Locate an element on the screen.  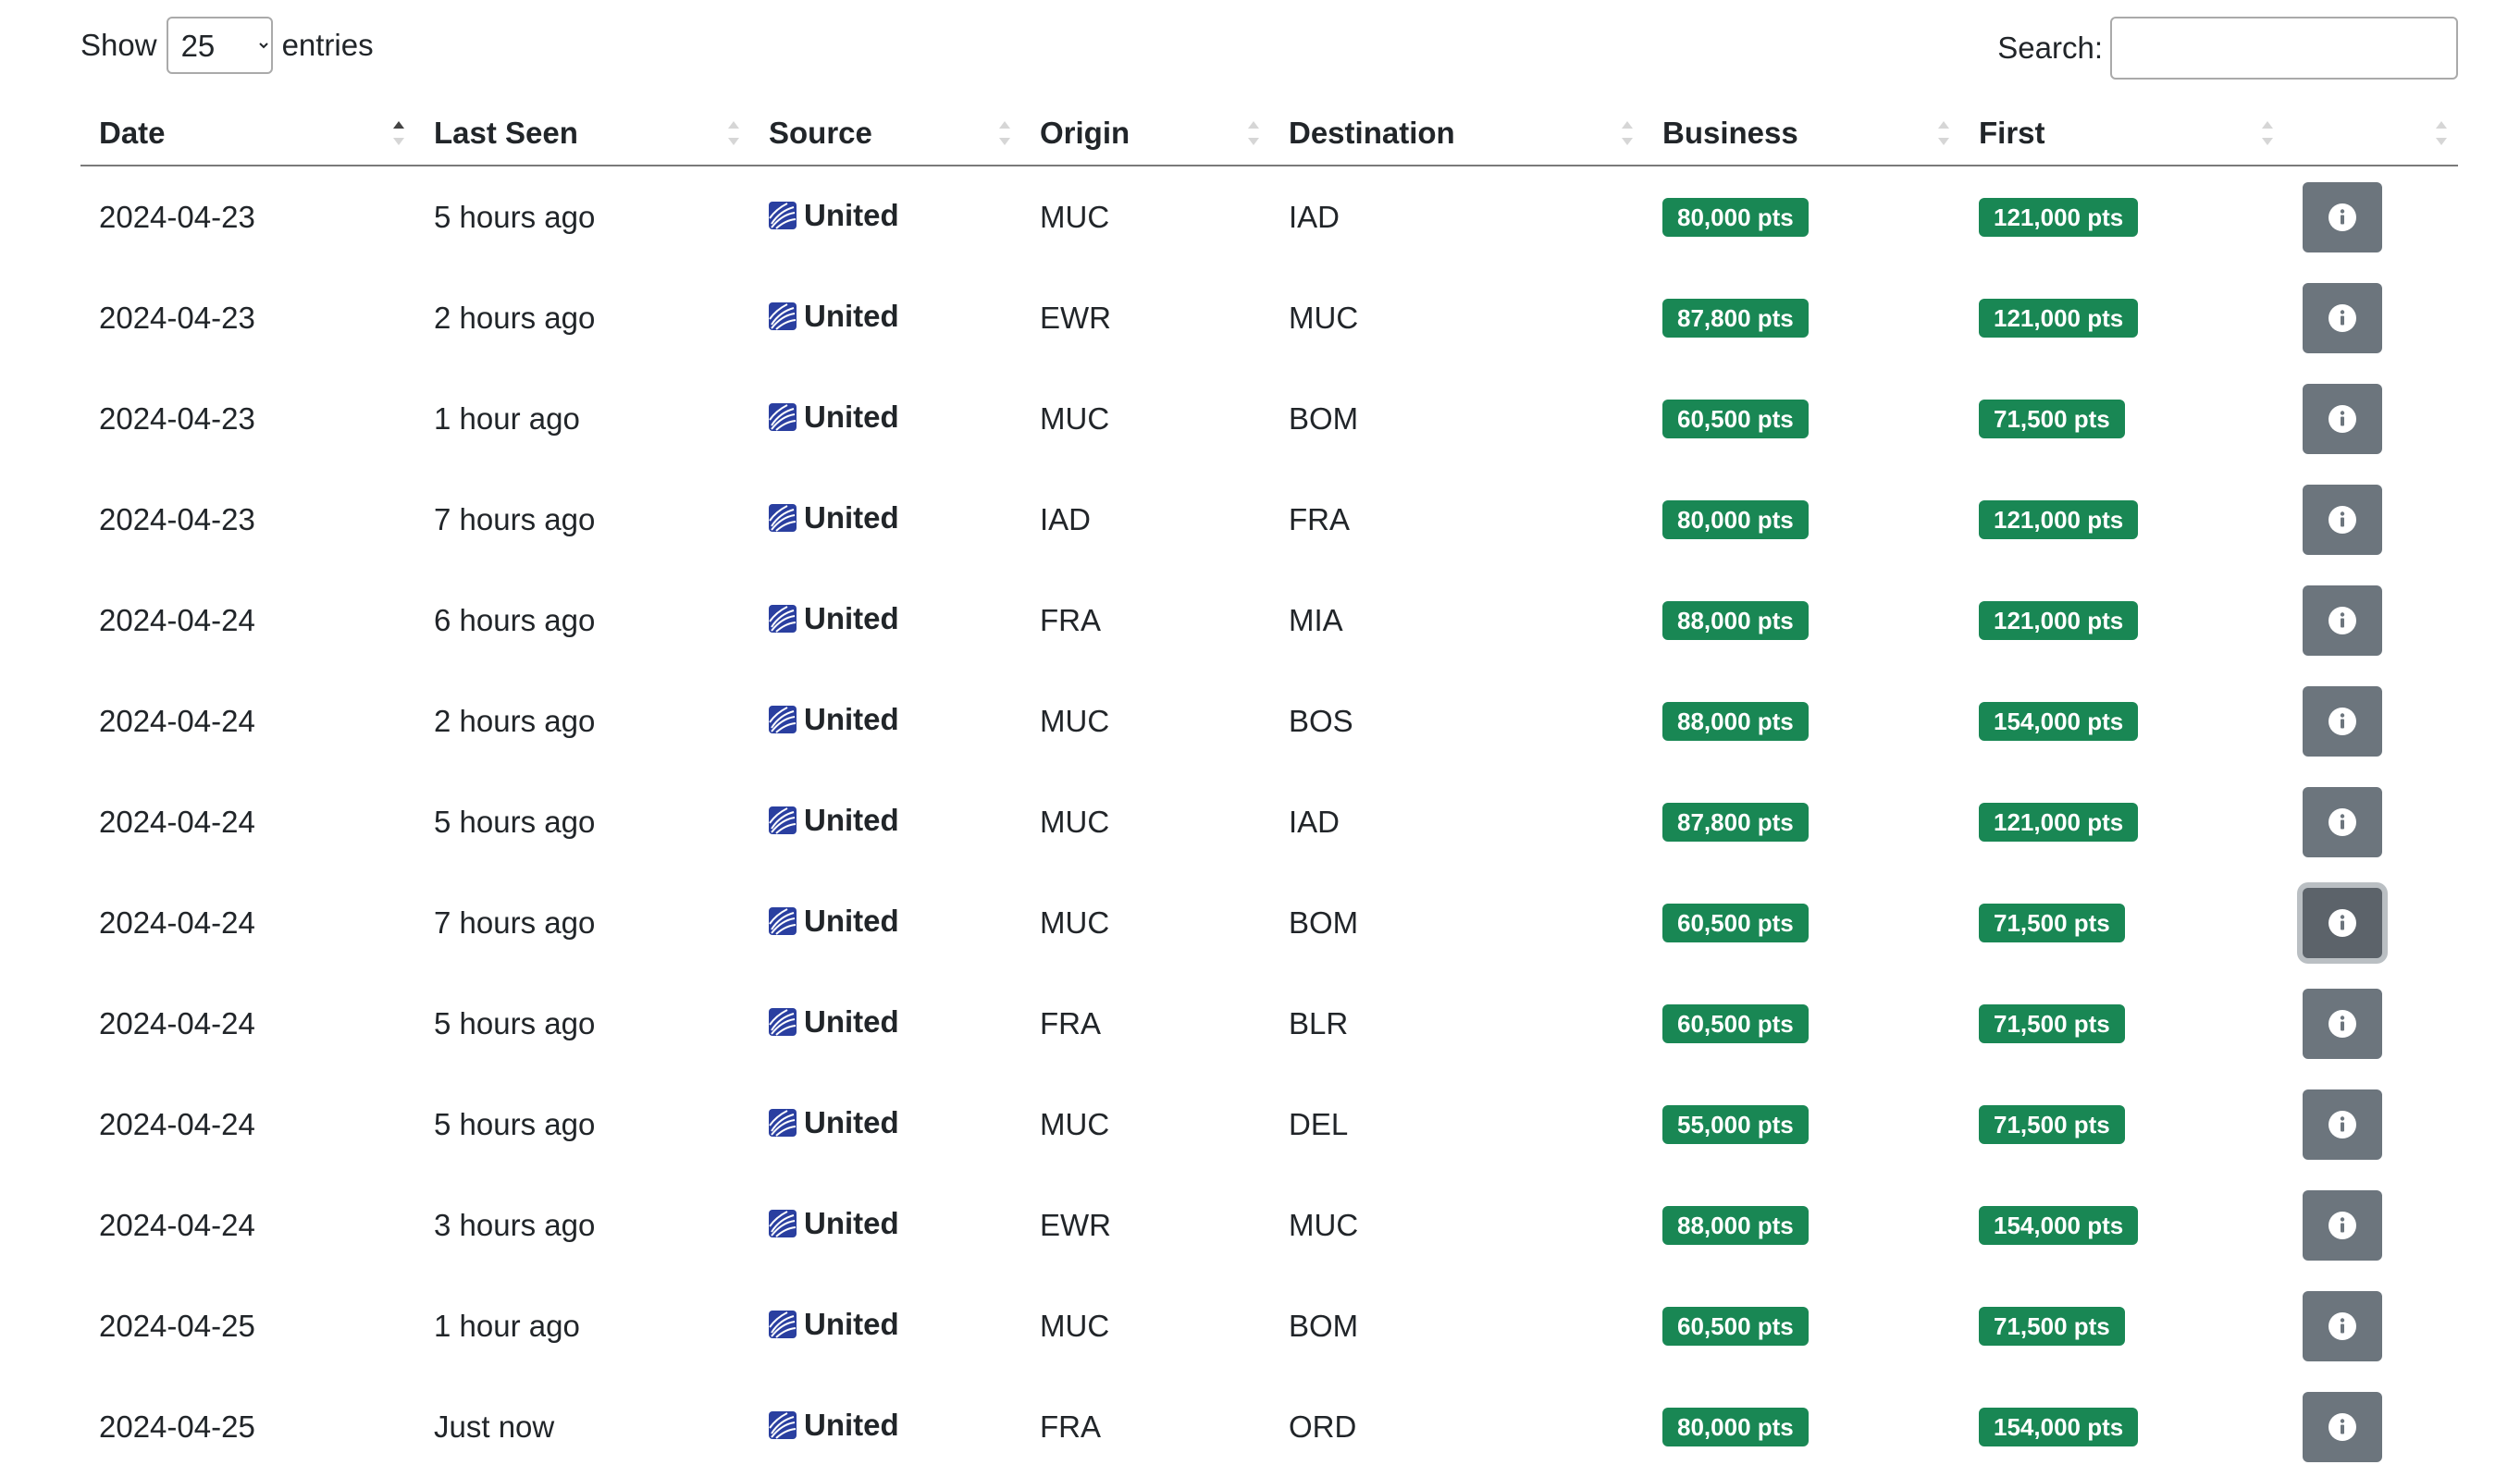
column-header-first: First is located at coordinates (2122, 134).